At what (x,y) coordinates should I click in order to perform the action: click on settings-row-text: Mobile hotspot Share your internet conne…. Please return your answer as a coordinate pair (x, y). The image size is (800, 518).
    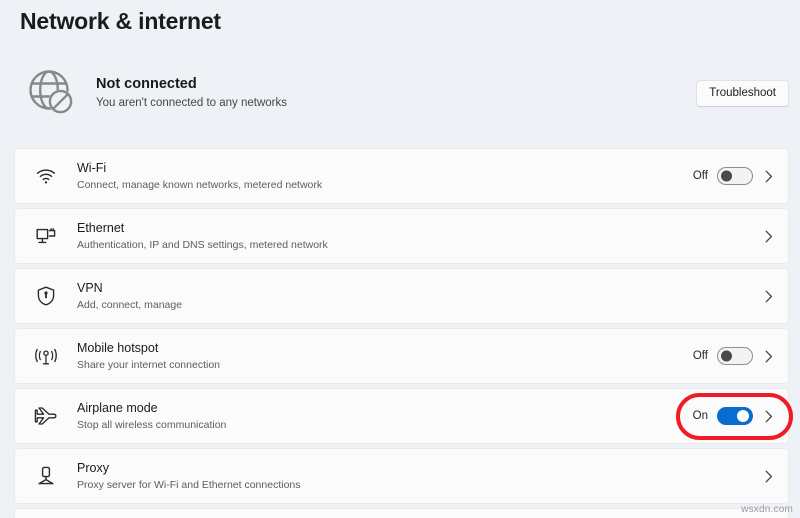
    Looking at the image, I should click on (384, 356).